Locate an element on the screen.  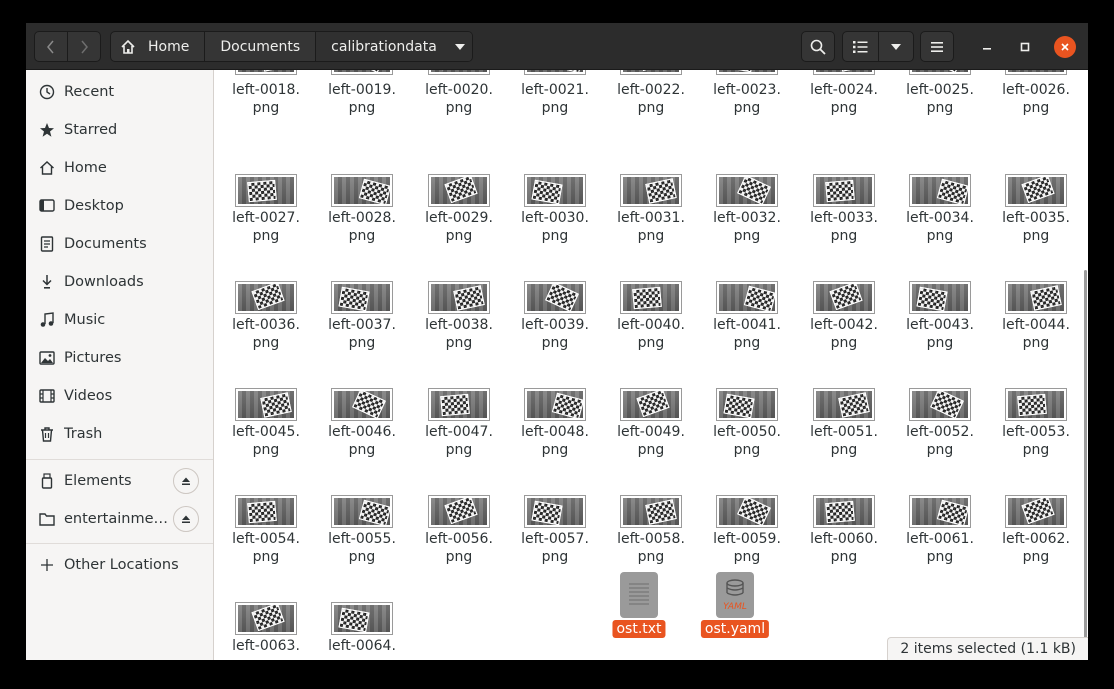
file-item: left-0042. png is located at coordinates (844, 331).